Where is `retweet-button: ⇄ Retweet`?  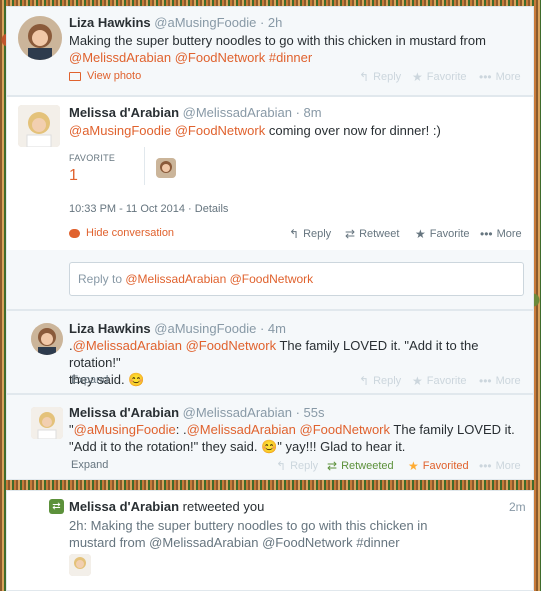
retweet-button: ⇄ Retweet is located at coordinates (372, 234).